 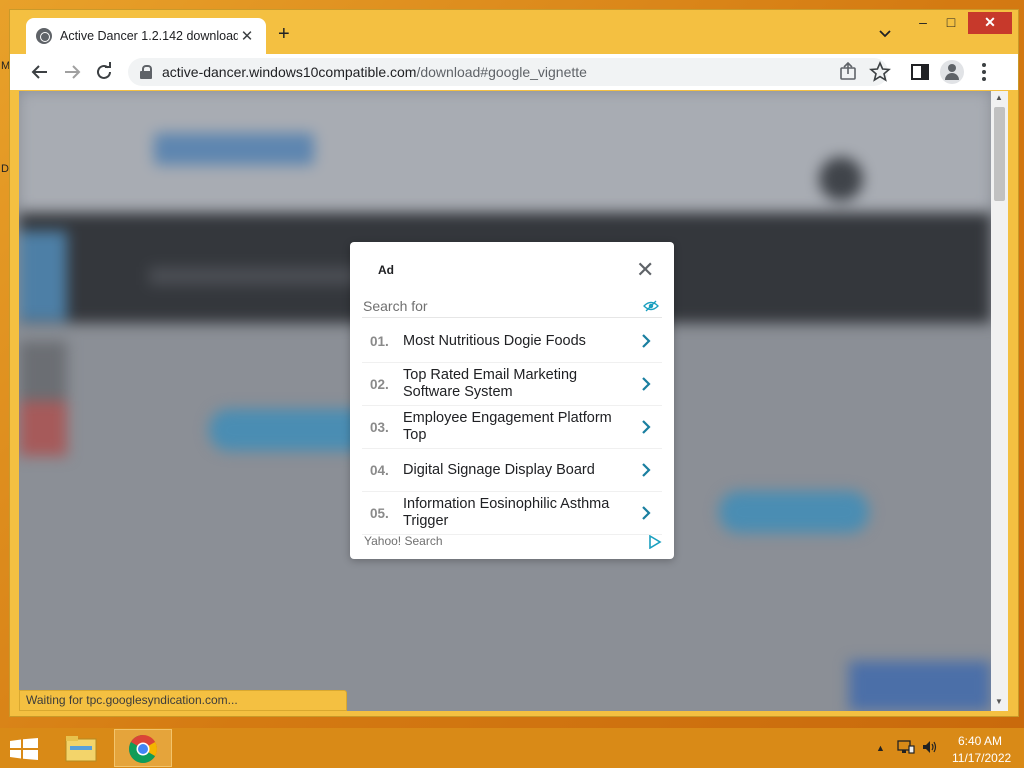 I want to click on result-number: 03., so click(x=379, y=427).